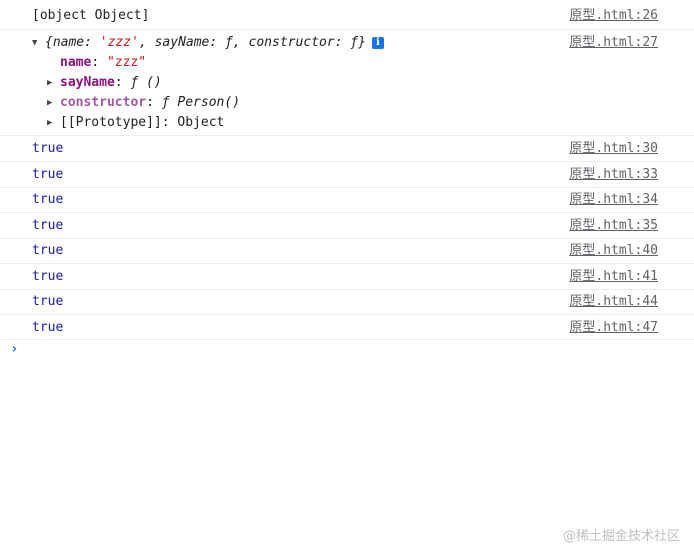 This screenshot has height=556, width=694. What do you see at coordinates (613, 43) in the screenshot?
I see `source-link: 原型.html:27` at bounding box center [613, 43].